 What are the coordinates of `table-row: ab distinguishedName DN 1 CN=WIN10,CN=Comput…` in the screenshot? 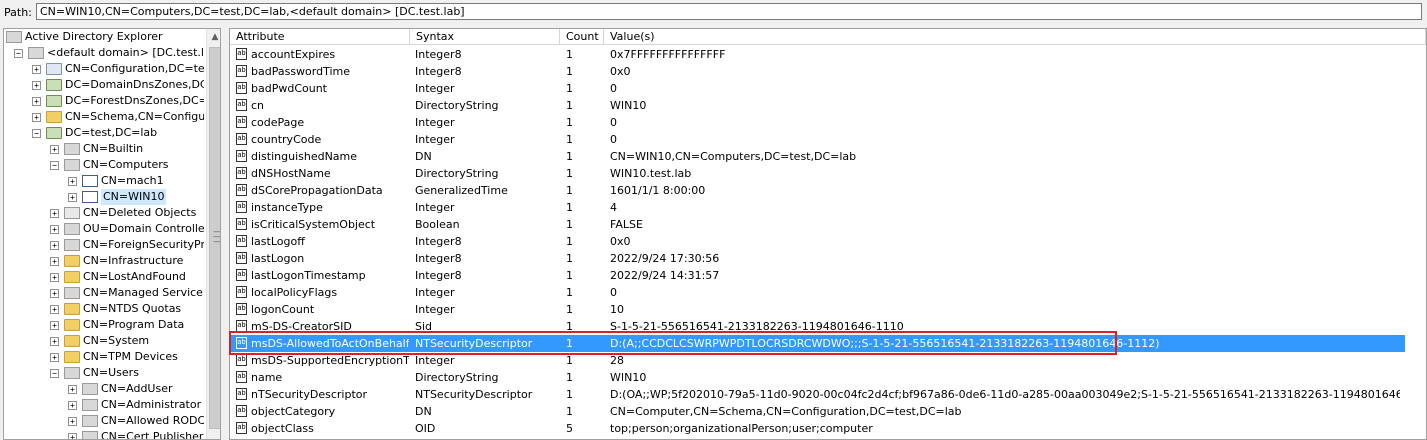 It's located at (817, 156).